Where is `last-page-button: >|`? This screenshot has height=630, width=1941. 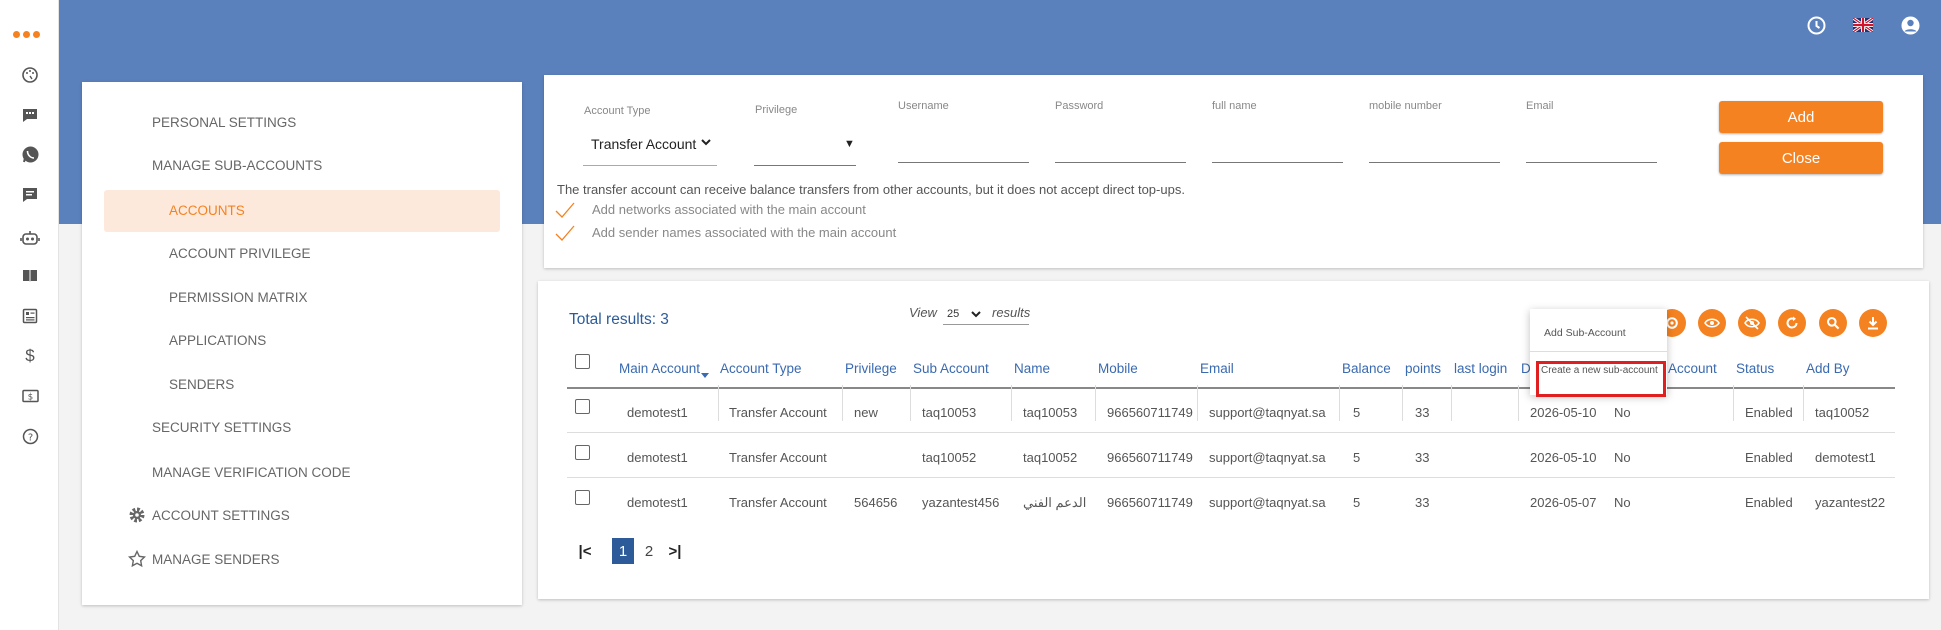
last-page-button: >| is located at coordinates (675, 551).